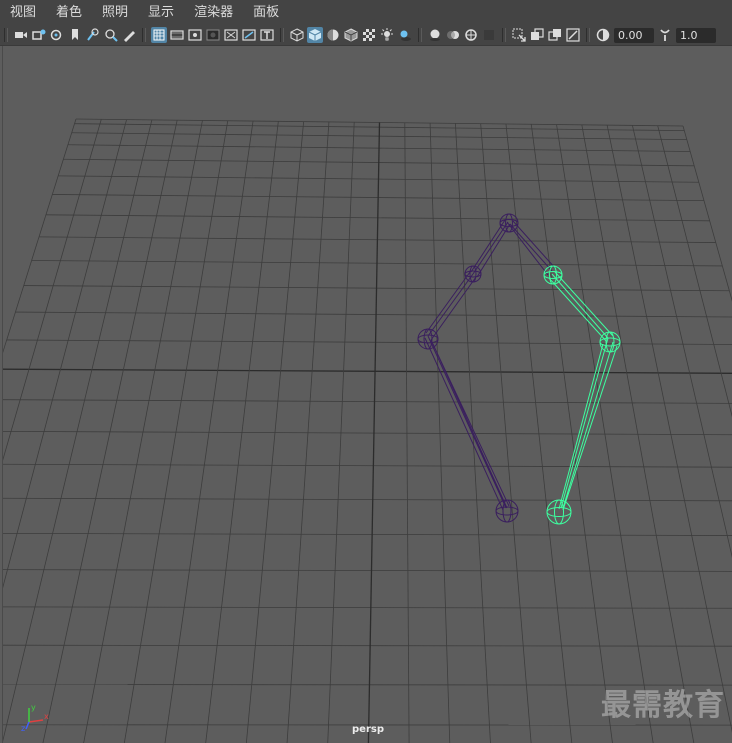  Describe the element at coordinates (33, 707) in the screenshot. I see `axis-y-label: y` at that location.